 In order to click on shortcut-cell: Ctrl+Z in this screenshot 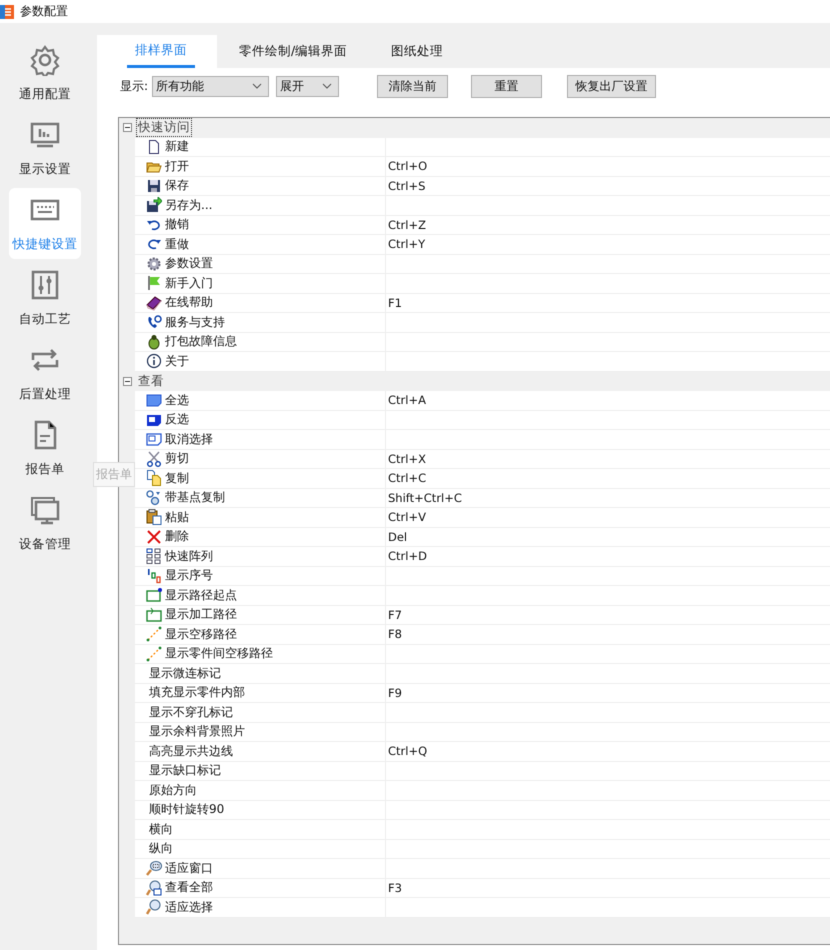, I will do `click(407, 225)`.